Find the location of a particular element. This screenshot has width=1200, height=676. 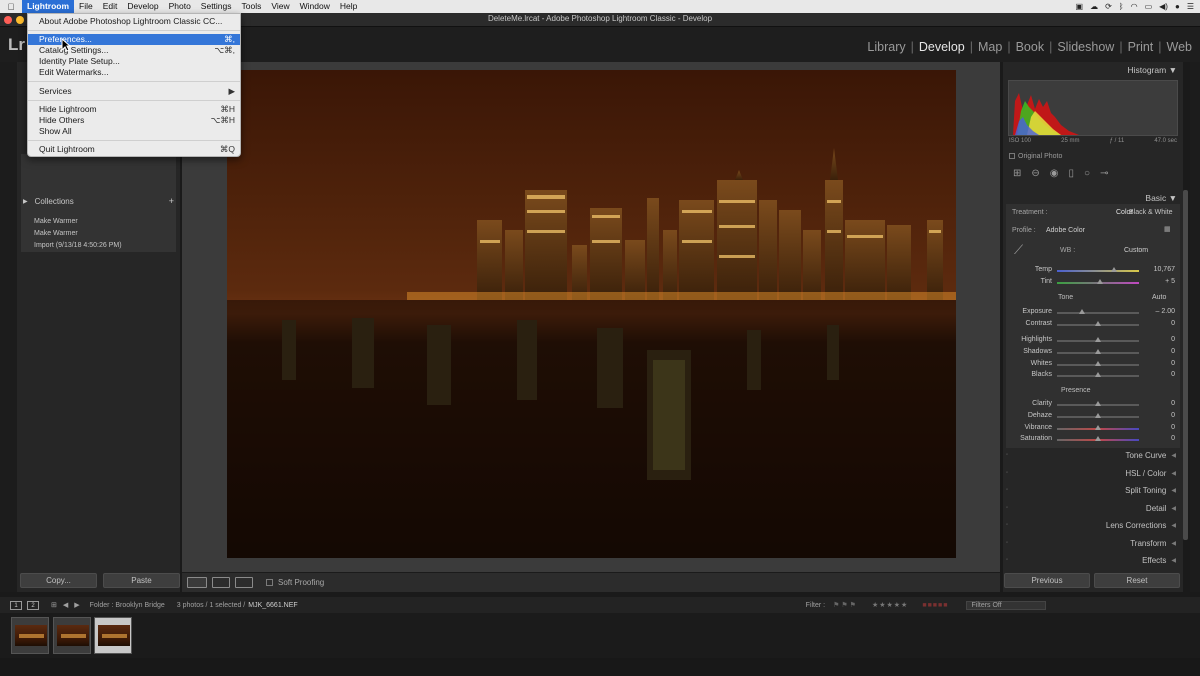

module-develop: Develop is located at coordinates (942, 47).